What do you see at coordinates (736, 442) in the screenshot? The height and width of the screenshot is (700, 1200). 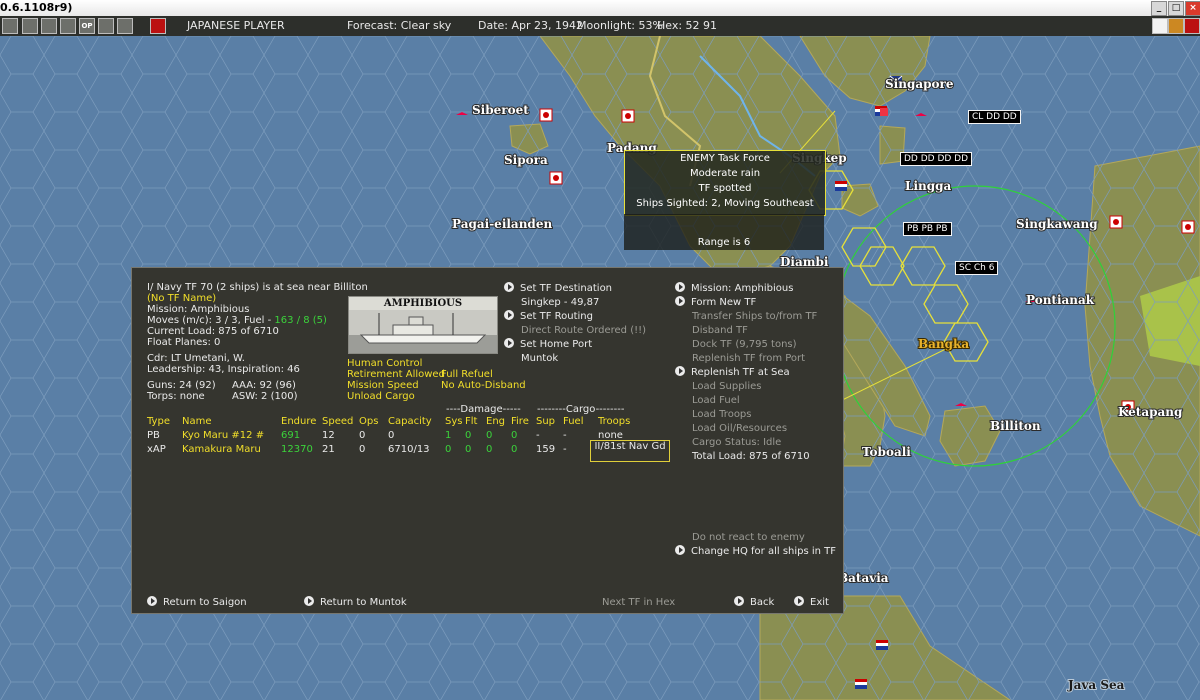 I see `tf-action-item: Cargo Status: Idle` at bounding box center [736, 442].